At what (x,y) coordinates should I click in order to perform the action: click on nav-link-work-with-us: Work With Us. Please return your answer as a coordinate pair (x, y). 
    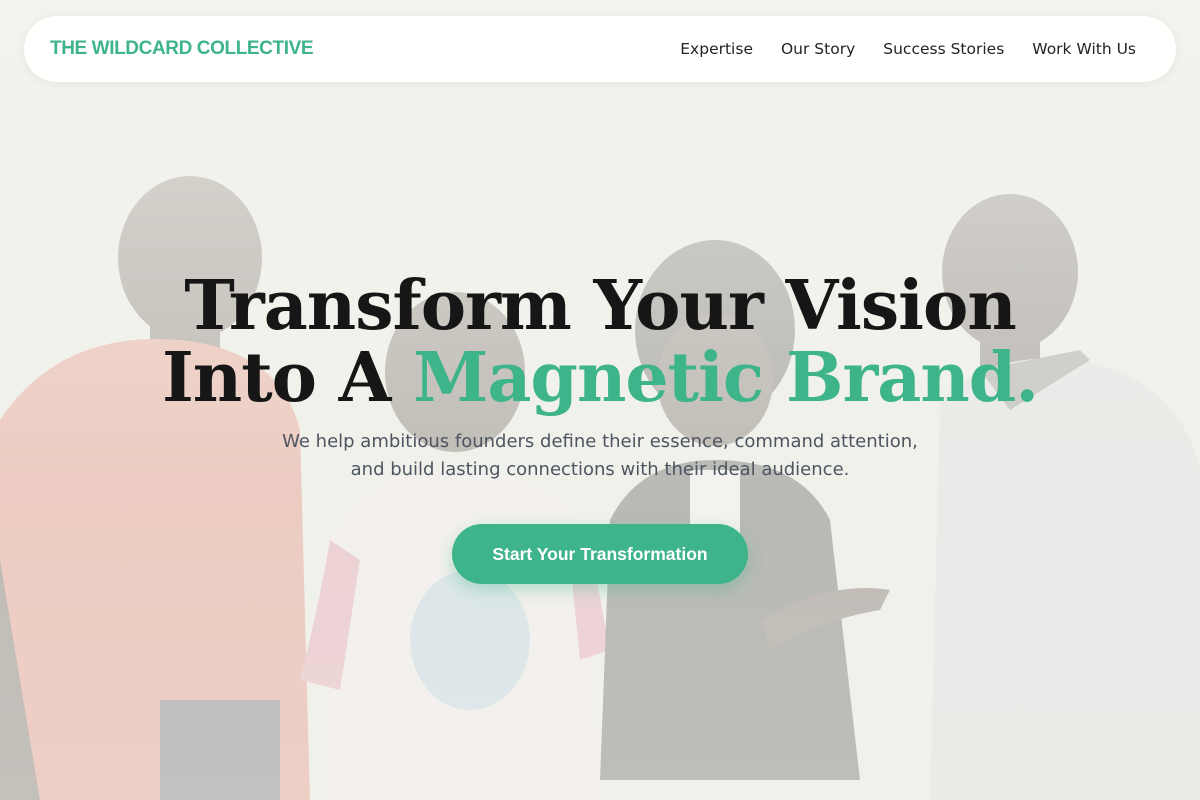
    Looking at the image, I should click on (1084, 49).